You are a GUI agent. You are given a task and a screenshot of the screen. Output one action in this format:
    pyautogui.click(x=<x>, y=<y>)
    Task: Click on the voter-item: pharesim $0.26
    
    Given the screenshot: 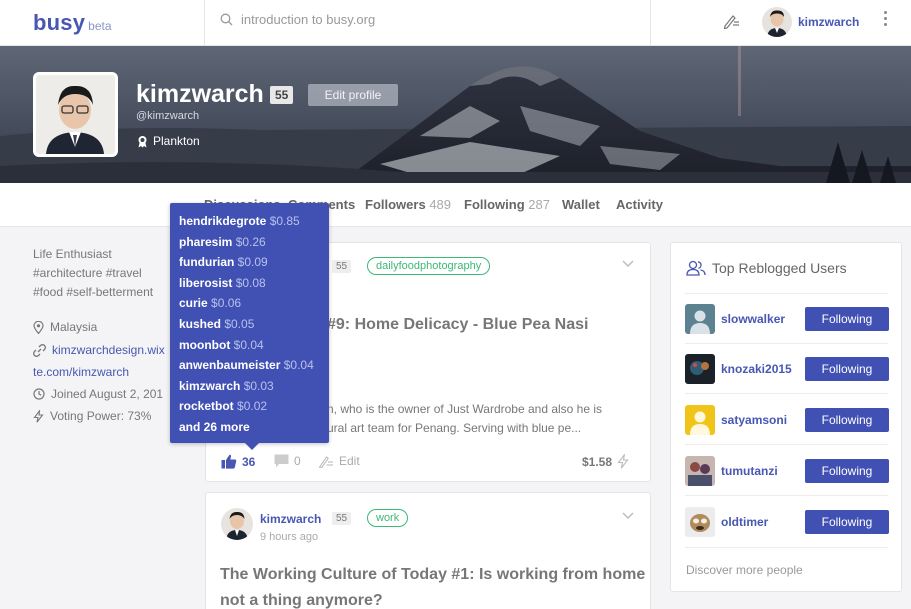 What is the action you would take?
    pyautogui.click(x=249, y=242)
    